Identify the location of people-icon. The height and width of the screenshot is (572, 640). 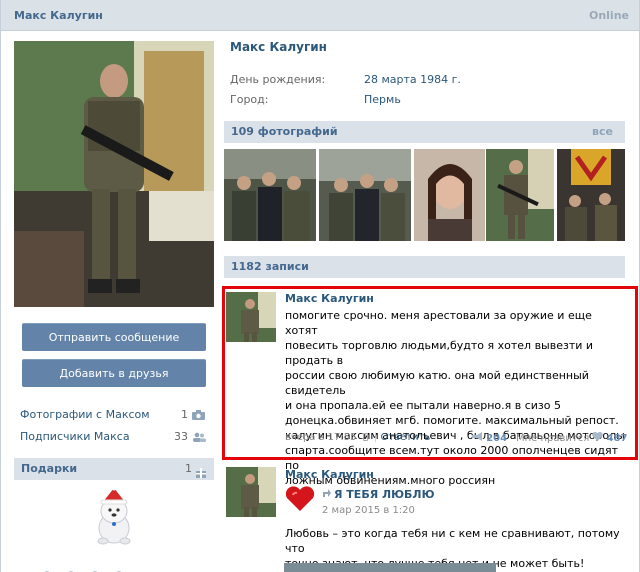
(199, 437).